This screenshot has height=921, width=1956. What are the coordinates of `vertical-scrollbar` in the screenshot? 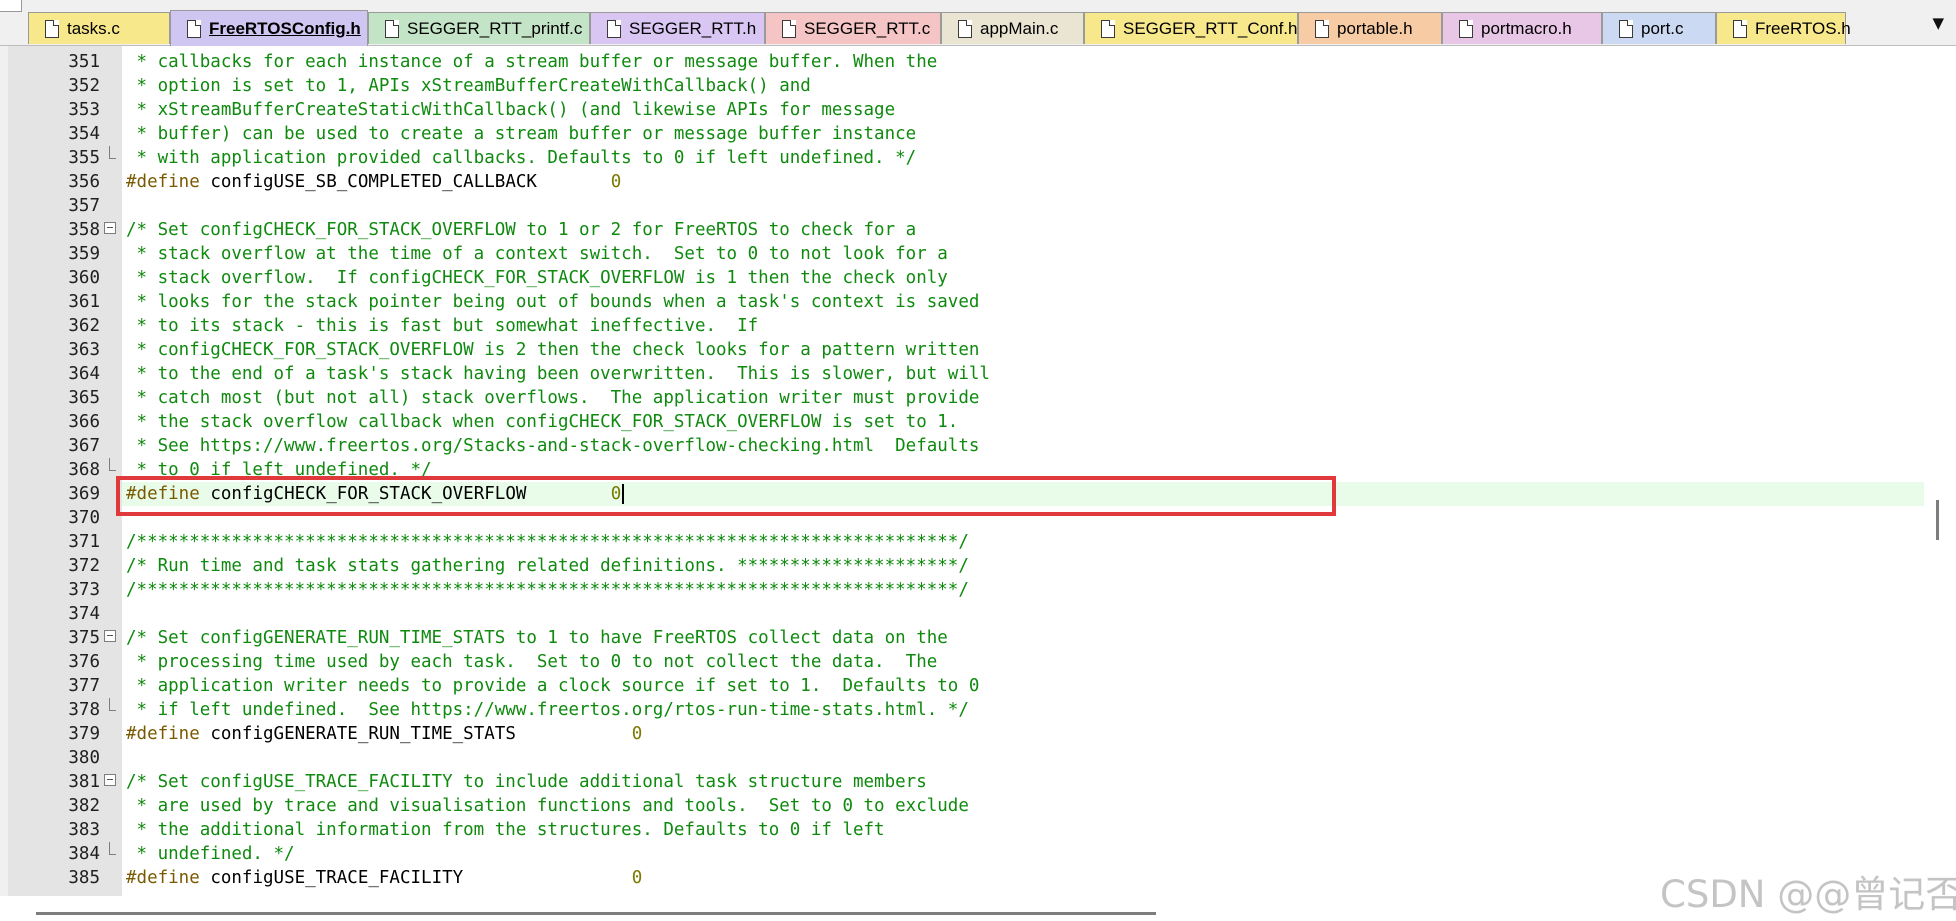 It's located at (1940, 471).